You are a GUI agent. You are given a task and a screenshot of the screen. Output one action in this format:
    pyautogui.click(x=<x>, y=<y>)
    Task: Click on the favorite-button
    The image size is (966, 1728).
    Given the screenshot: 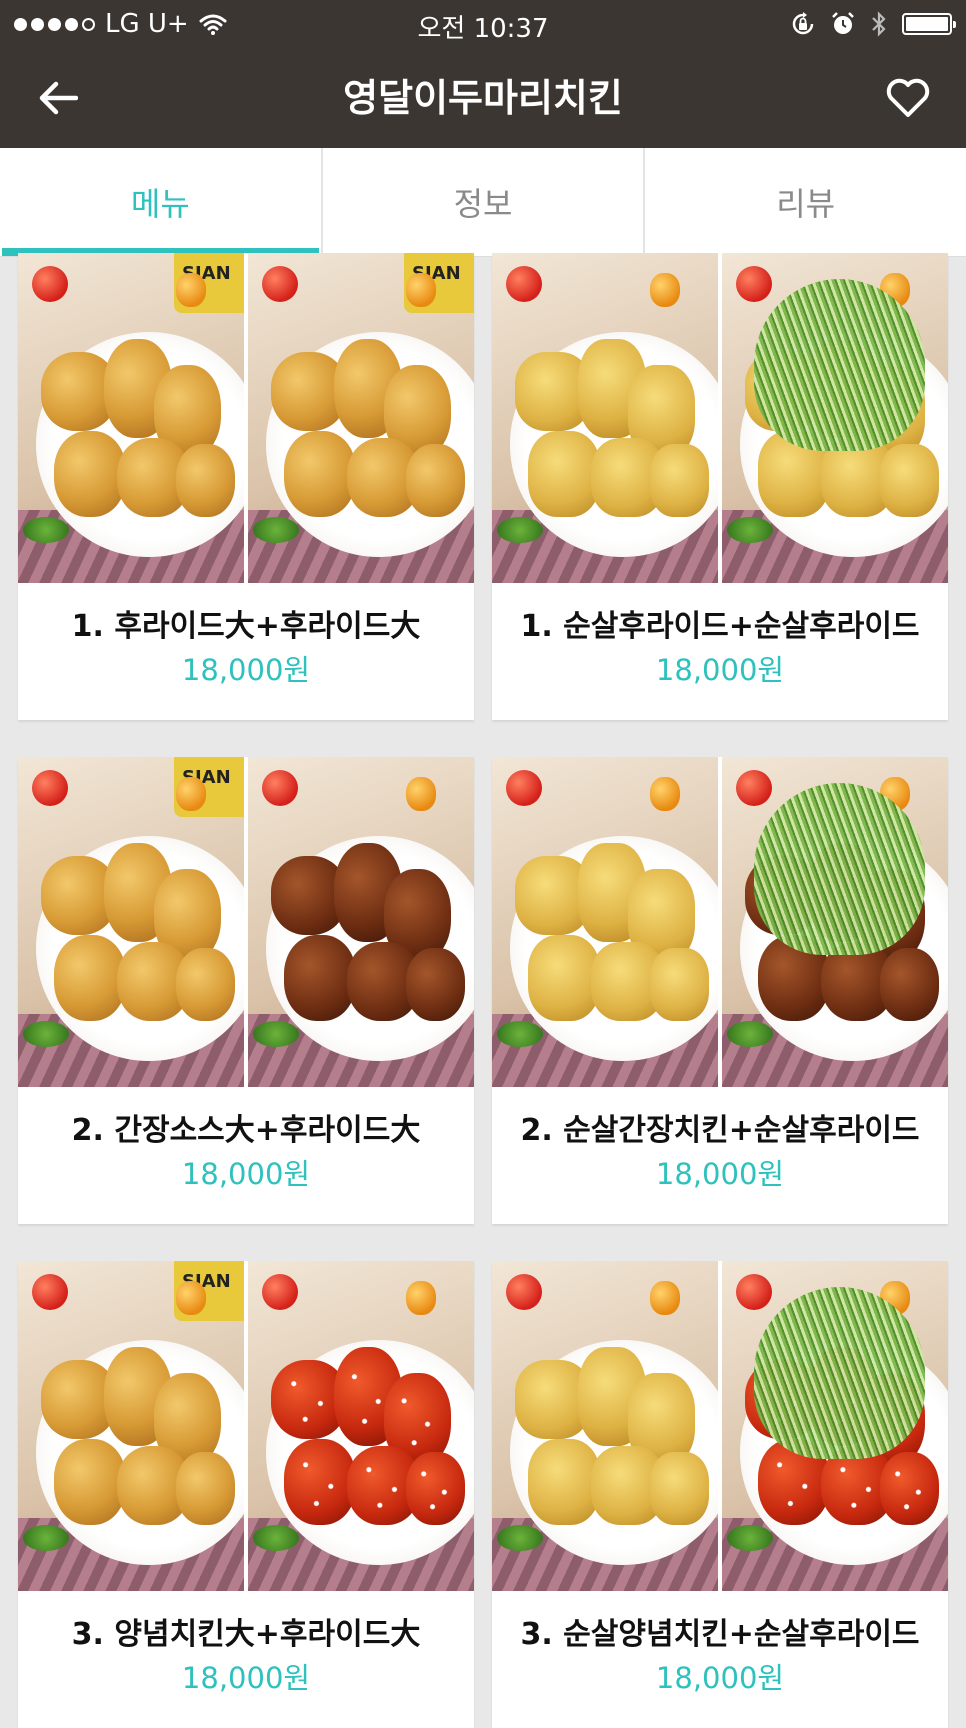 What is the action you would take?
    pyautogui.click(x=908, y=98)
    